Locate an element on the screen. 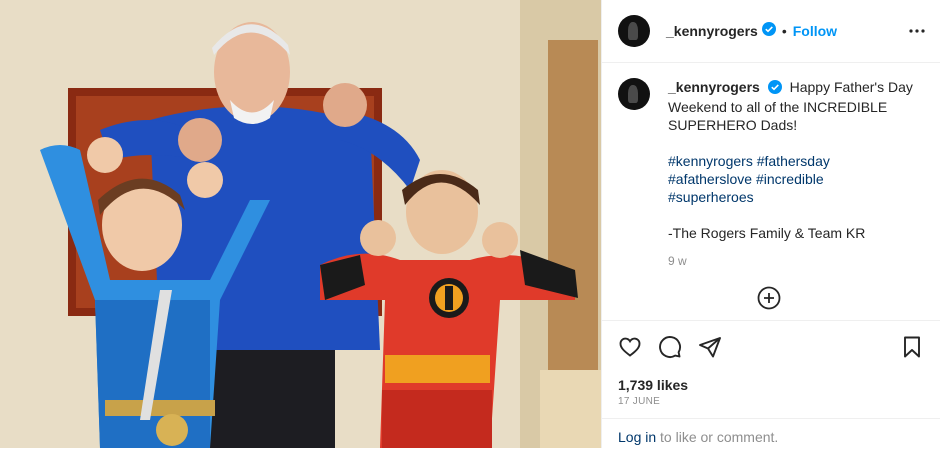  hashtag-link: #superheroes is located at coordinates (711, 197).